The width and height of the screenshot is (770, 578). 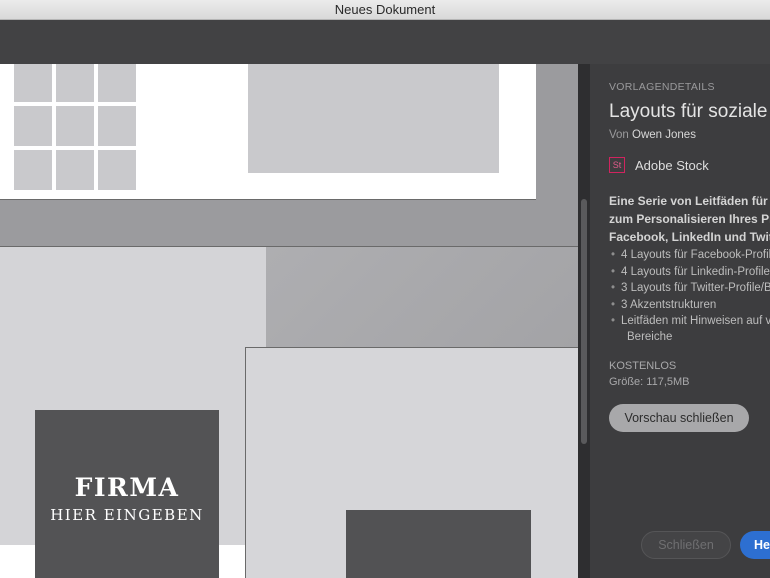 I want to click on dark-texture-block, so click(x=438, y=544).